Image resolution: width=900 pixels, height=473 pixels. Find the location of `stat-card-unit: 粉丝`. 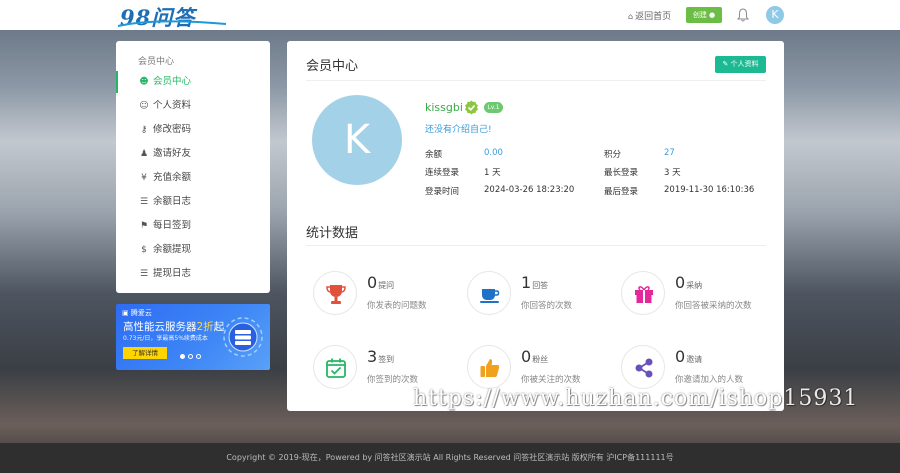

stat-card-unit: 粉丝 is located at coordinates (540, 359).